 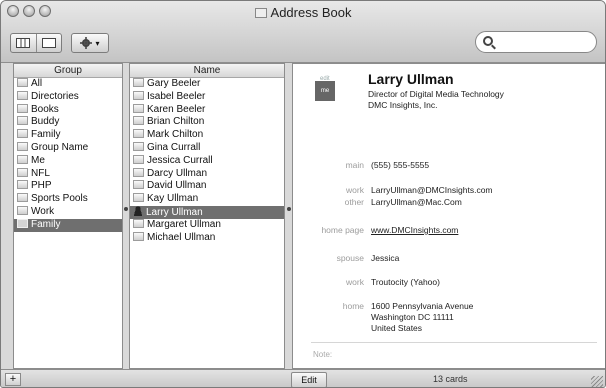 I want to click on contact-name: Larry Ullman, so click(x=411, y=79).